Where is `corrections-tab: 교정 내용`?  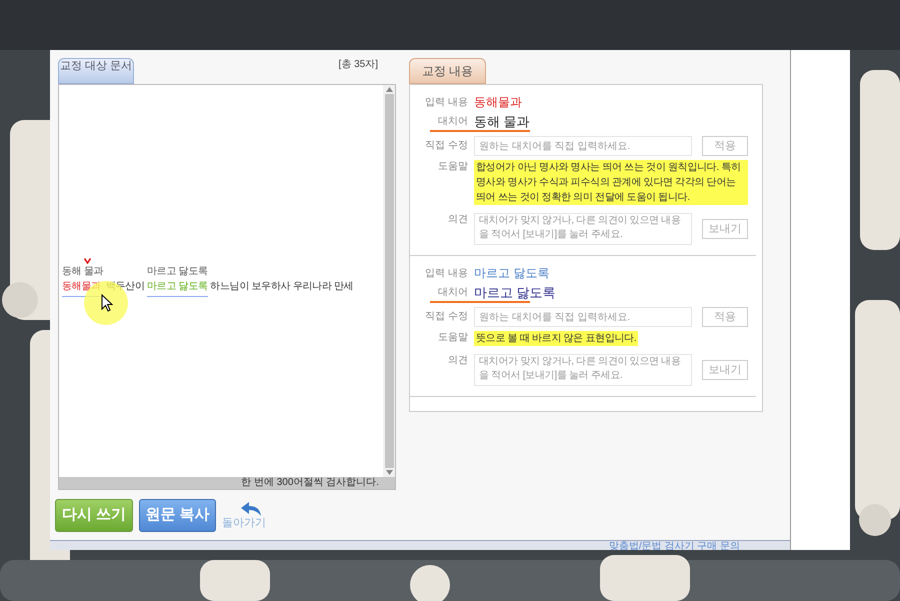
corrections-tab: 교정 내용 is located at coordinates (447, 71).